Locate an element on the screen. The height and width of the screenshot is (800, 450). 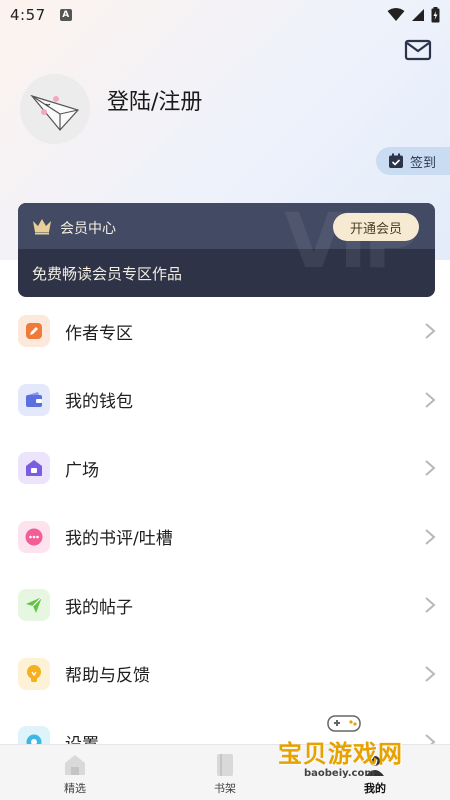
menu-item-posts: 我的帖子 is located at coordinates (225, 605).